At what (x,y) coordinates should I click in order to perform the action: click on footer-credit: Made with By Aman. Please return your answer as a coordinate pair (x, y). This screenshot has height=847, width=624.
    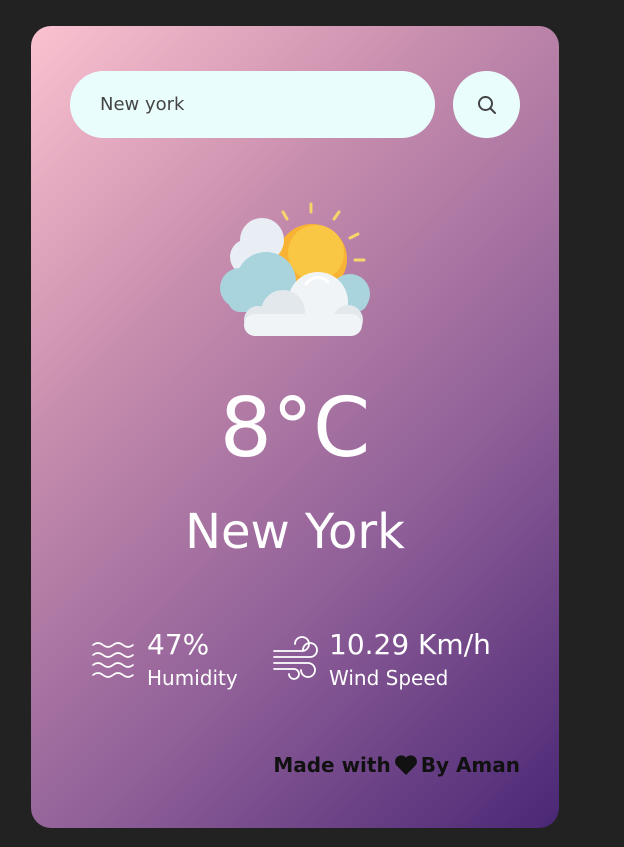
    Looking at the image, I should click on (396, 765).